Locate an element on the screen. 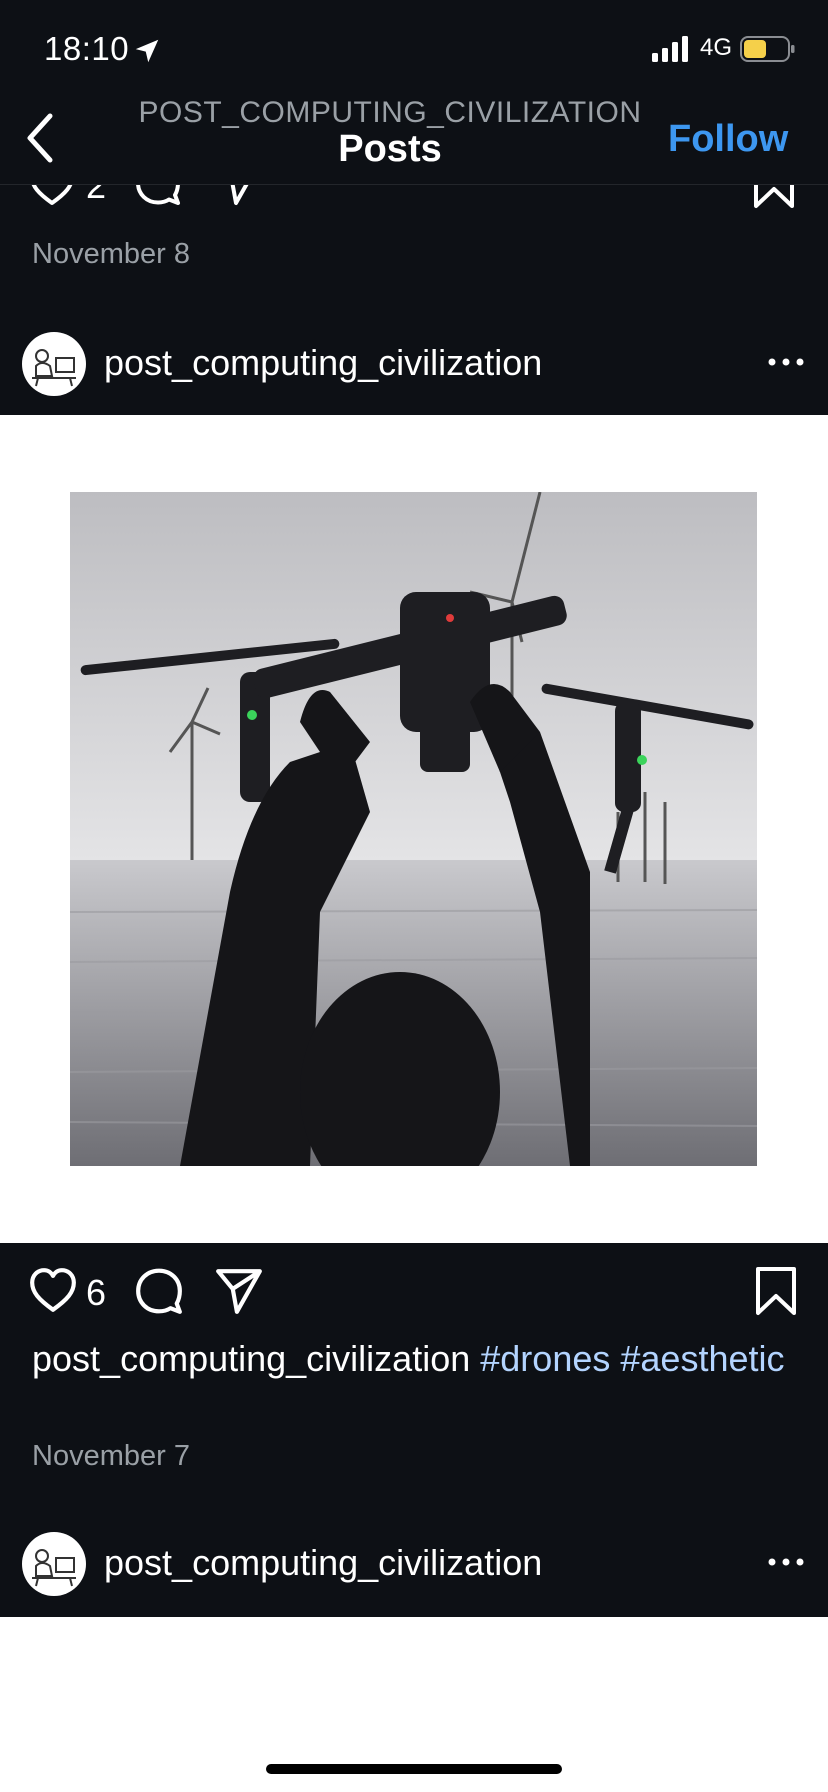 The height and width of the screenshot is (1792, 828). network-type: 4G is located at coordinates (716, 47).